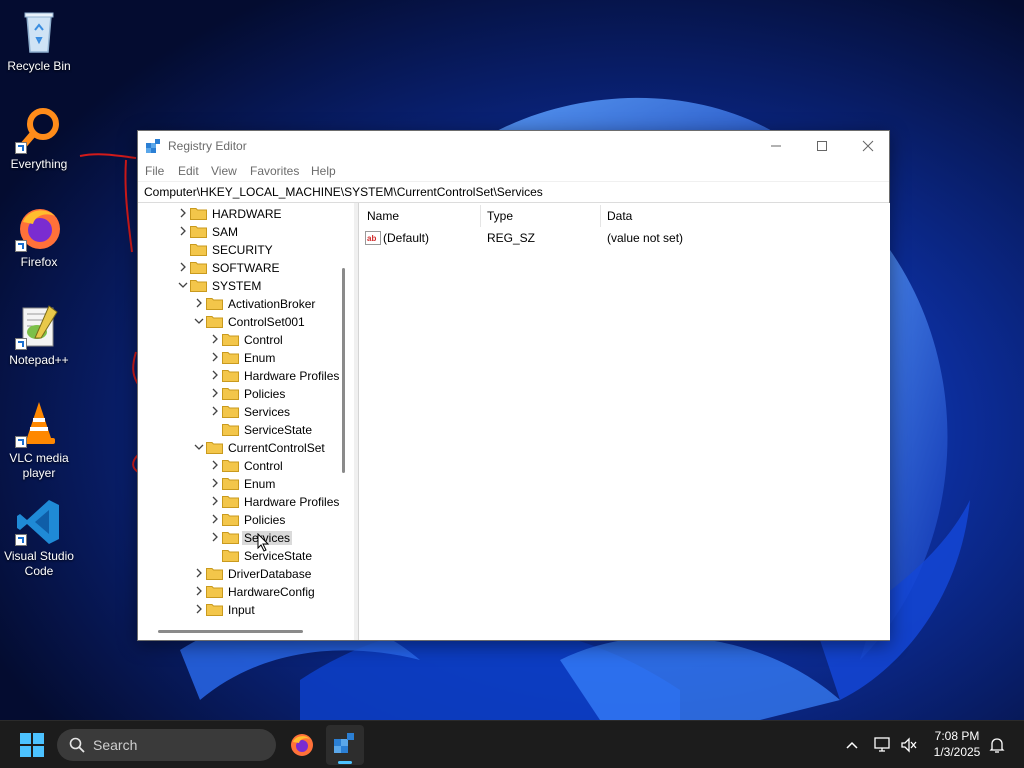  I want to click on shortcut-arrow-icon, so click(21, 246).